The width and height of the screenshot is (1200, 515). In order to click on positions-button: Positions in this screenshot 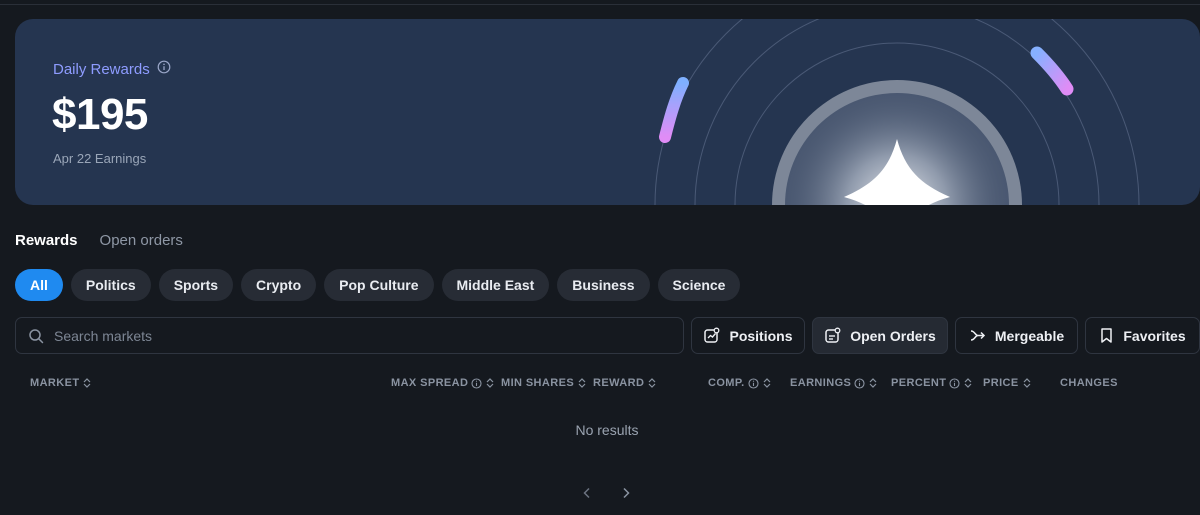, I will do `click(748, 335)`.